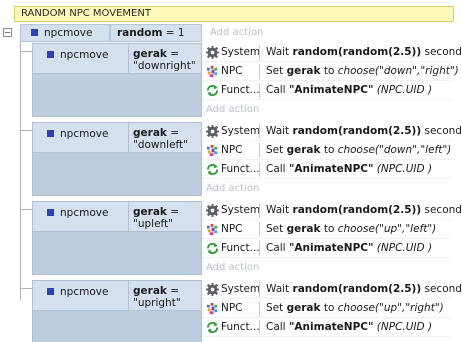 This screenshot has height=342, width=462. I want to click on condition-compare: gerak = "upleft", so click(166, 218).